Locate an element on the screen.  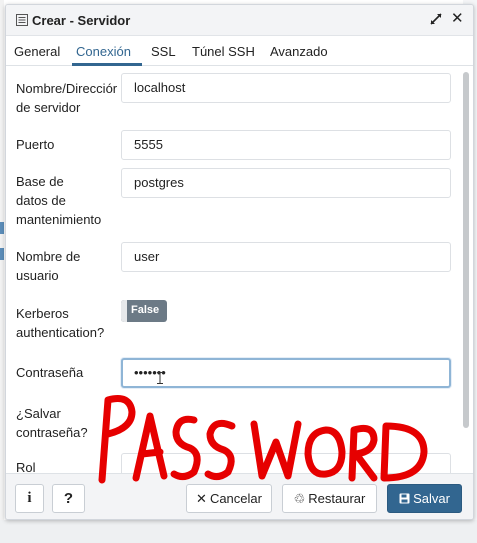
host-label-line1: Nombre/Direcciór is located at coordinates (67, 88).